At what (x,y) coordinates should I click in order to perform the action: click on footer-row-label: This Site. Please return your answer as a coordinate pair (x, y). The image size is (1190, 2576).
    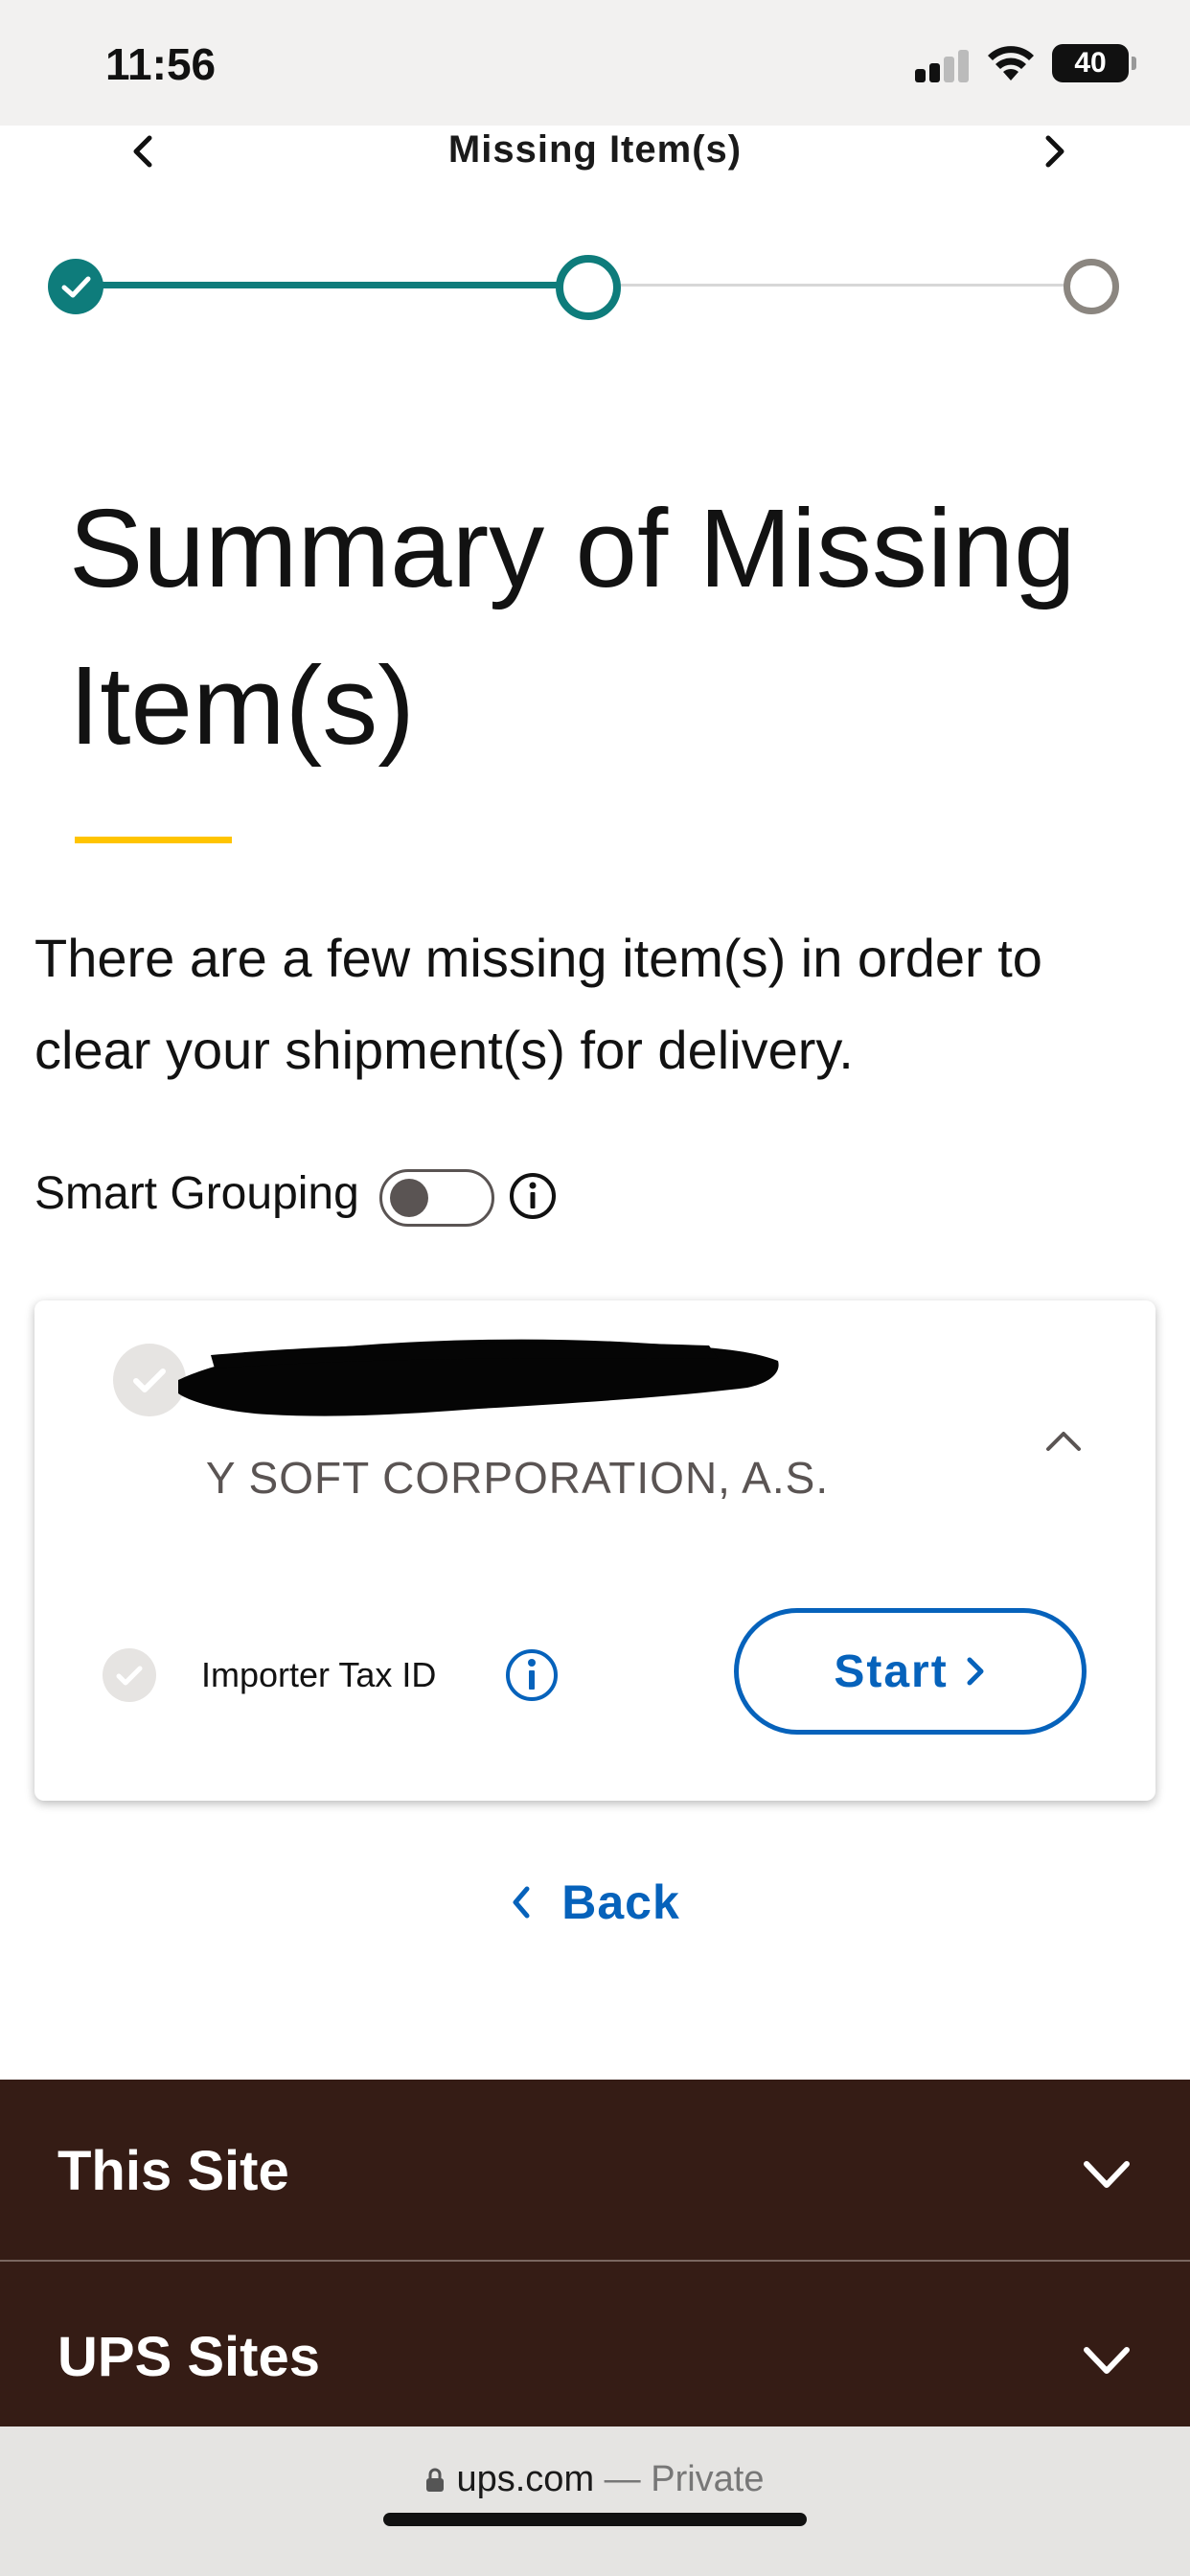
    Looking at the image, I should click on (173, 2171).